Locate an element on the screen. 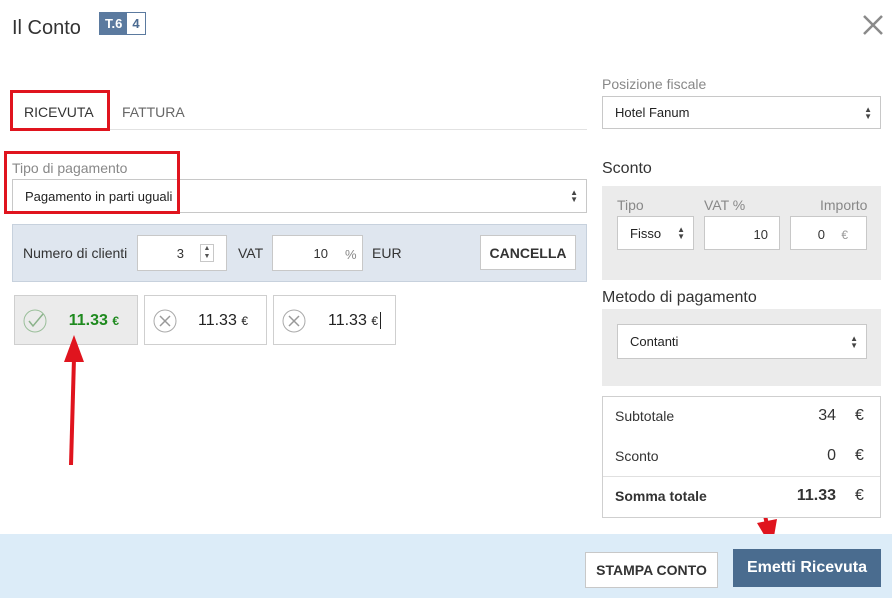 The image size is (892, 598). fiscal-value: Hotel Fanum is located at coordinates (652, 112).